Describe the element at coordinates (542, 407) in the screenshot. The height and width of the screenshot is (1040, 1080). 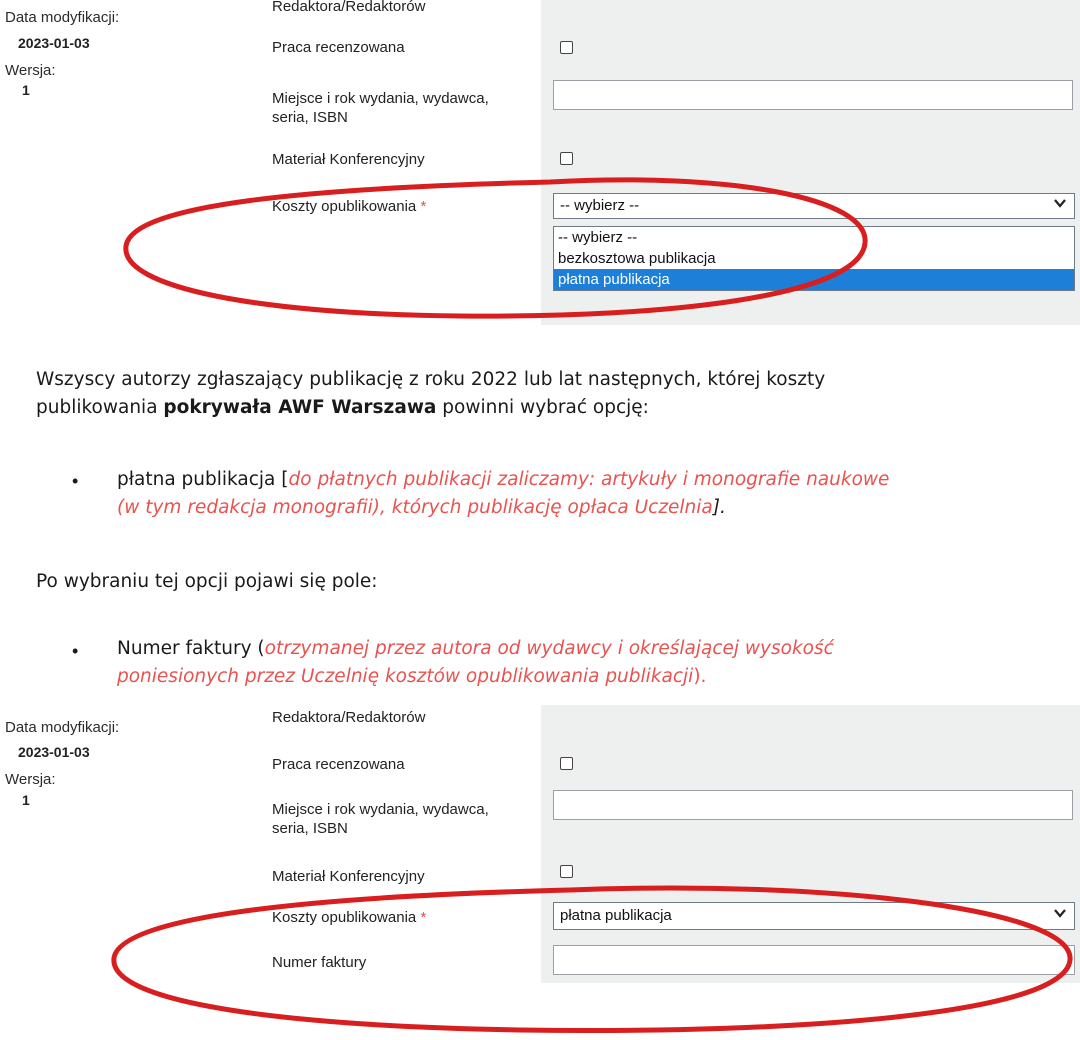
I see `paragraph-1-line-2-end: powinni wybrać opcję:` at that location.